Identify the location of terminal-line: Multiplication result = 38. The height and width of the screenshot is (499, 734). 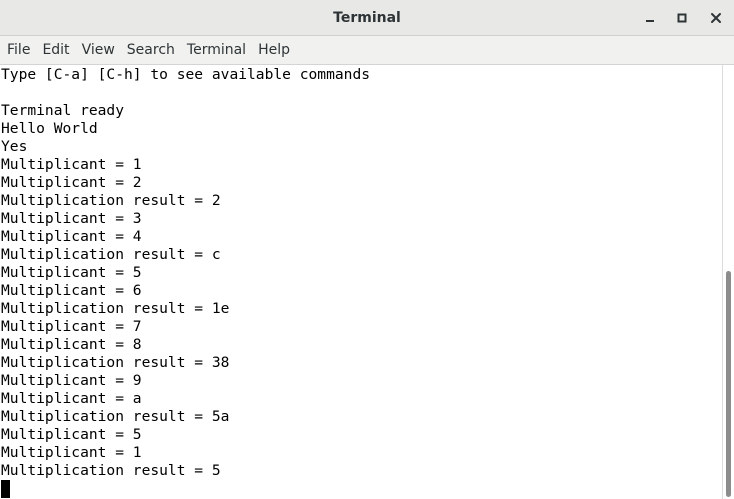
(115, 362).